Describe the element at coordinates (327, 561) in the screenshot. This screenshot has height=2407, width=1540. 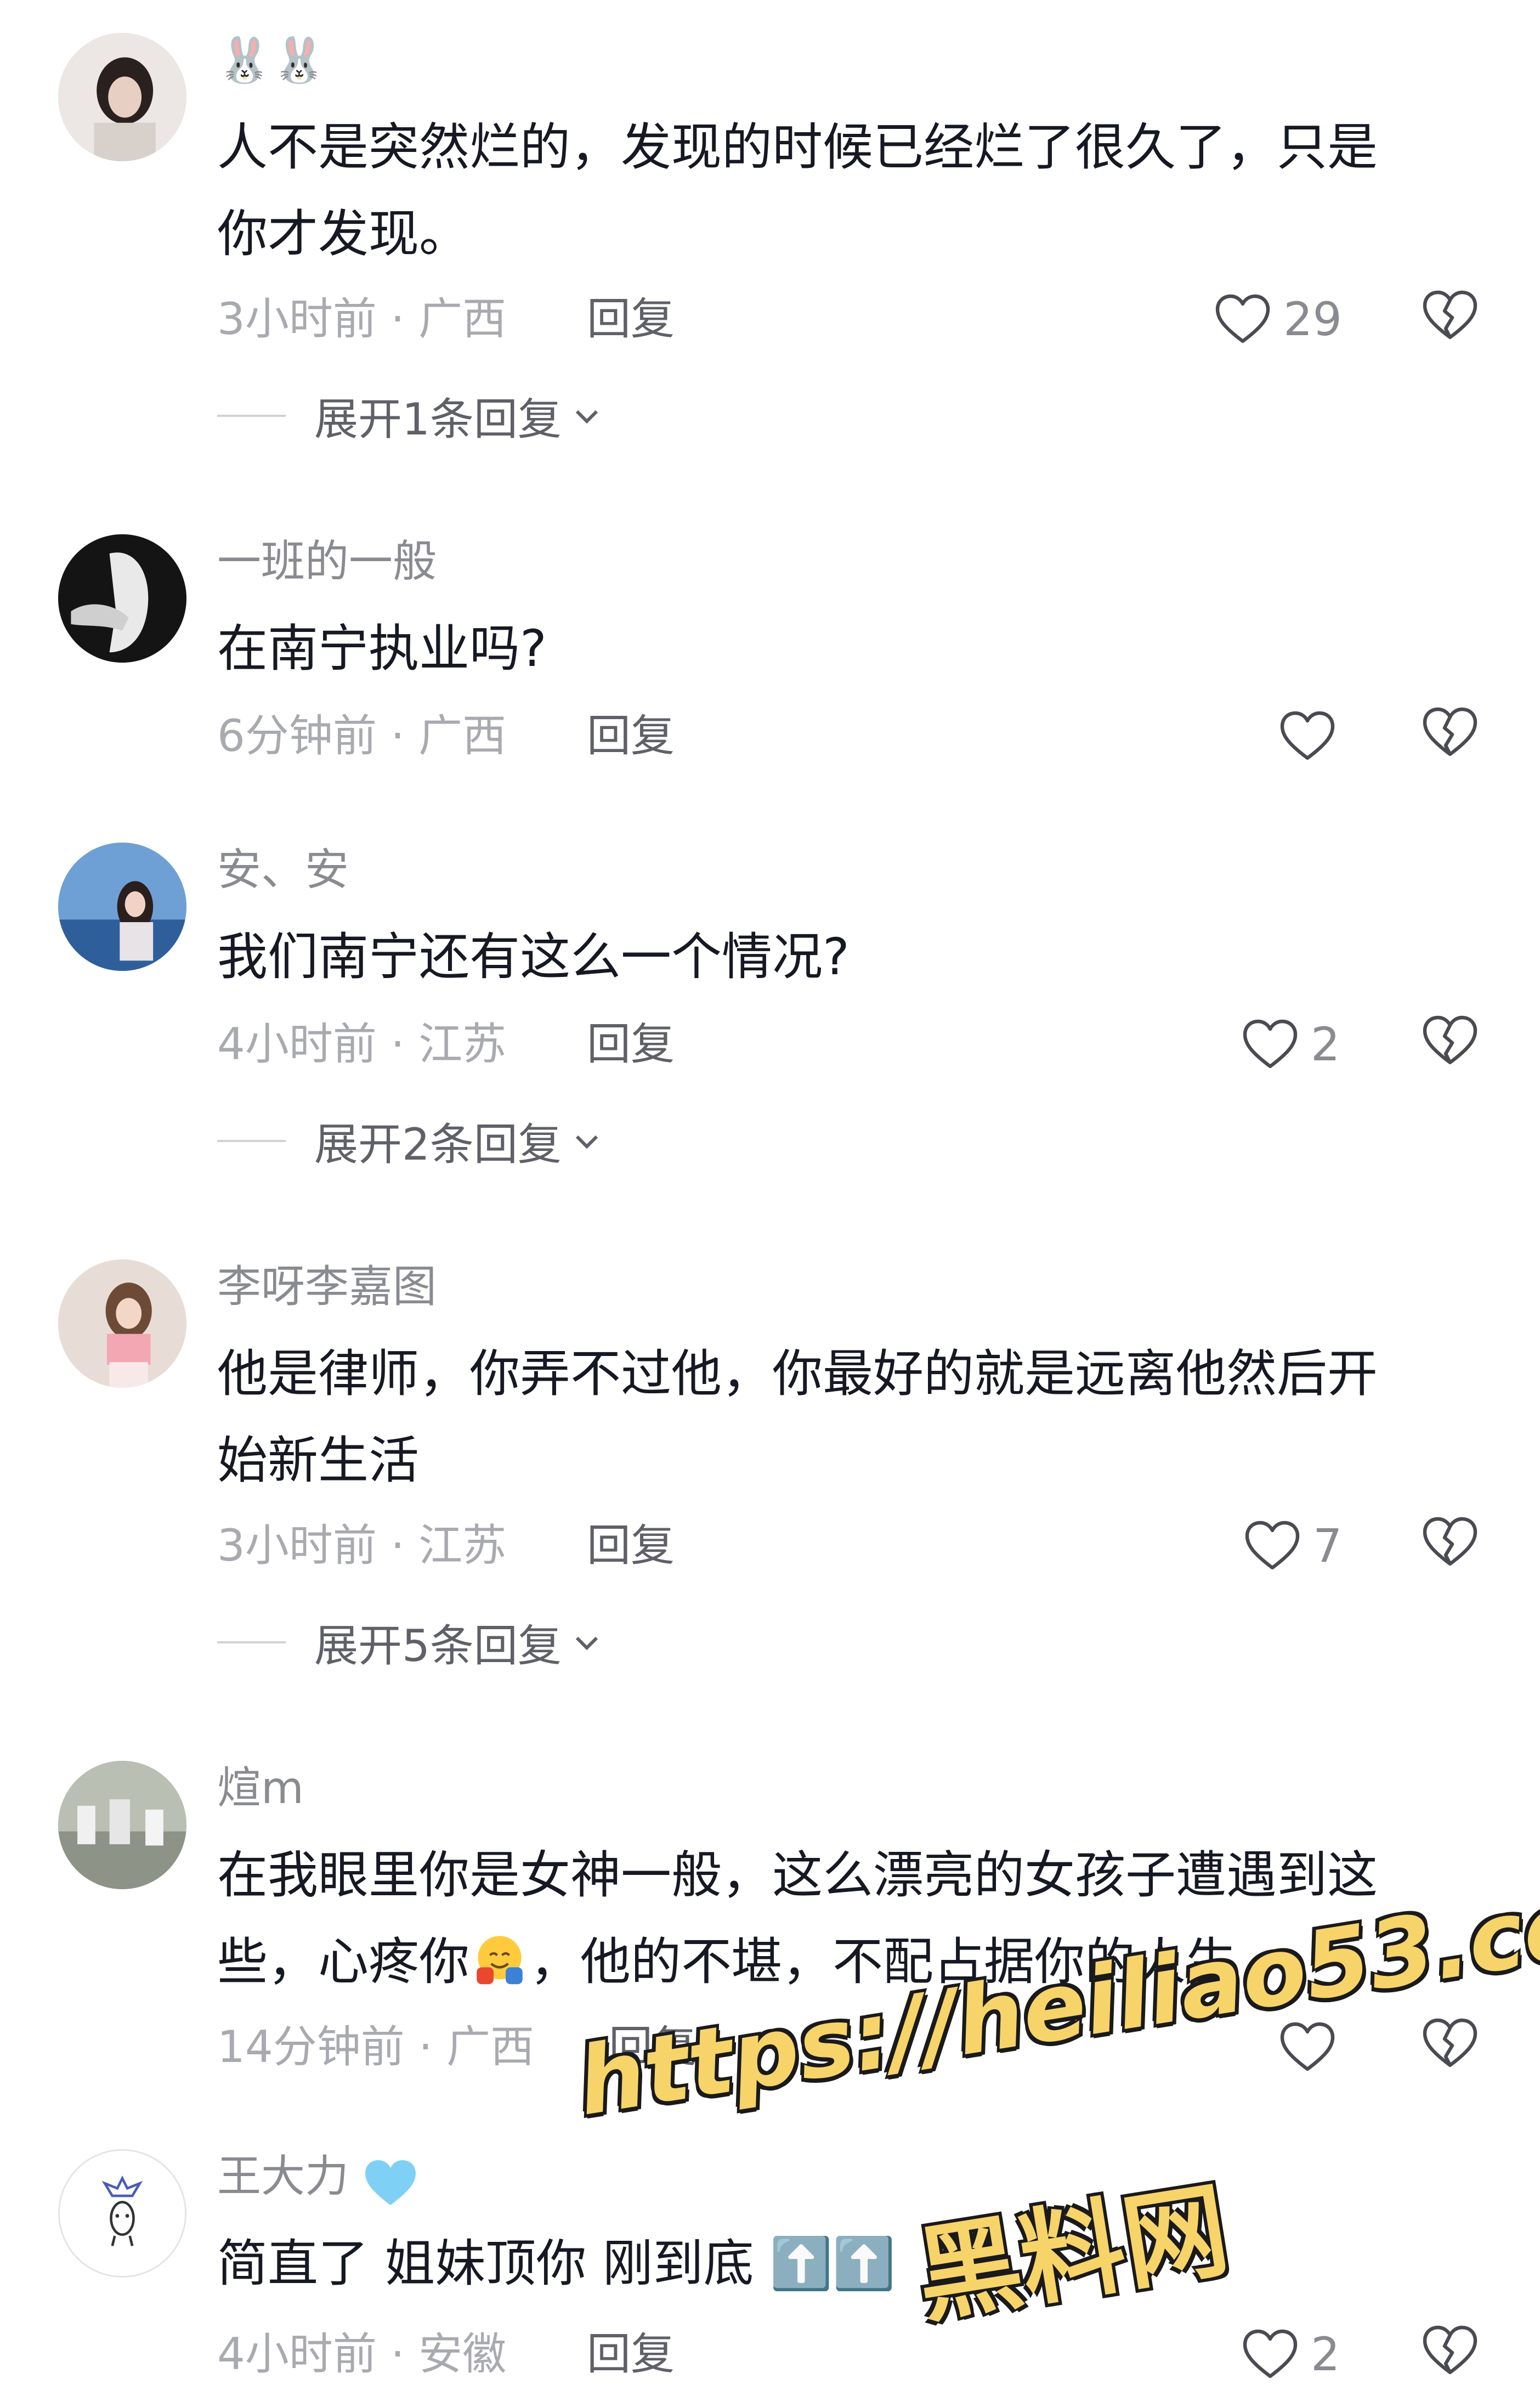
I see `username: 一班的一般` at that location.